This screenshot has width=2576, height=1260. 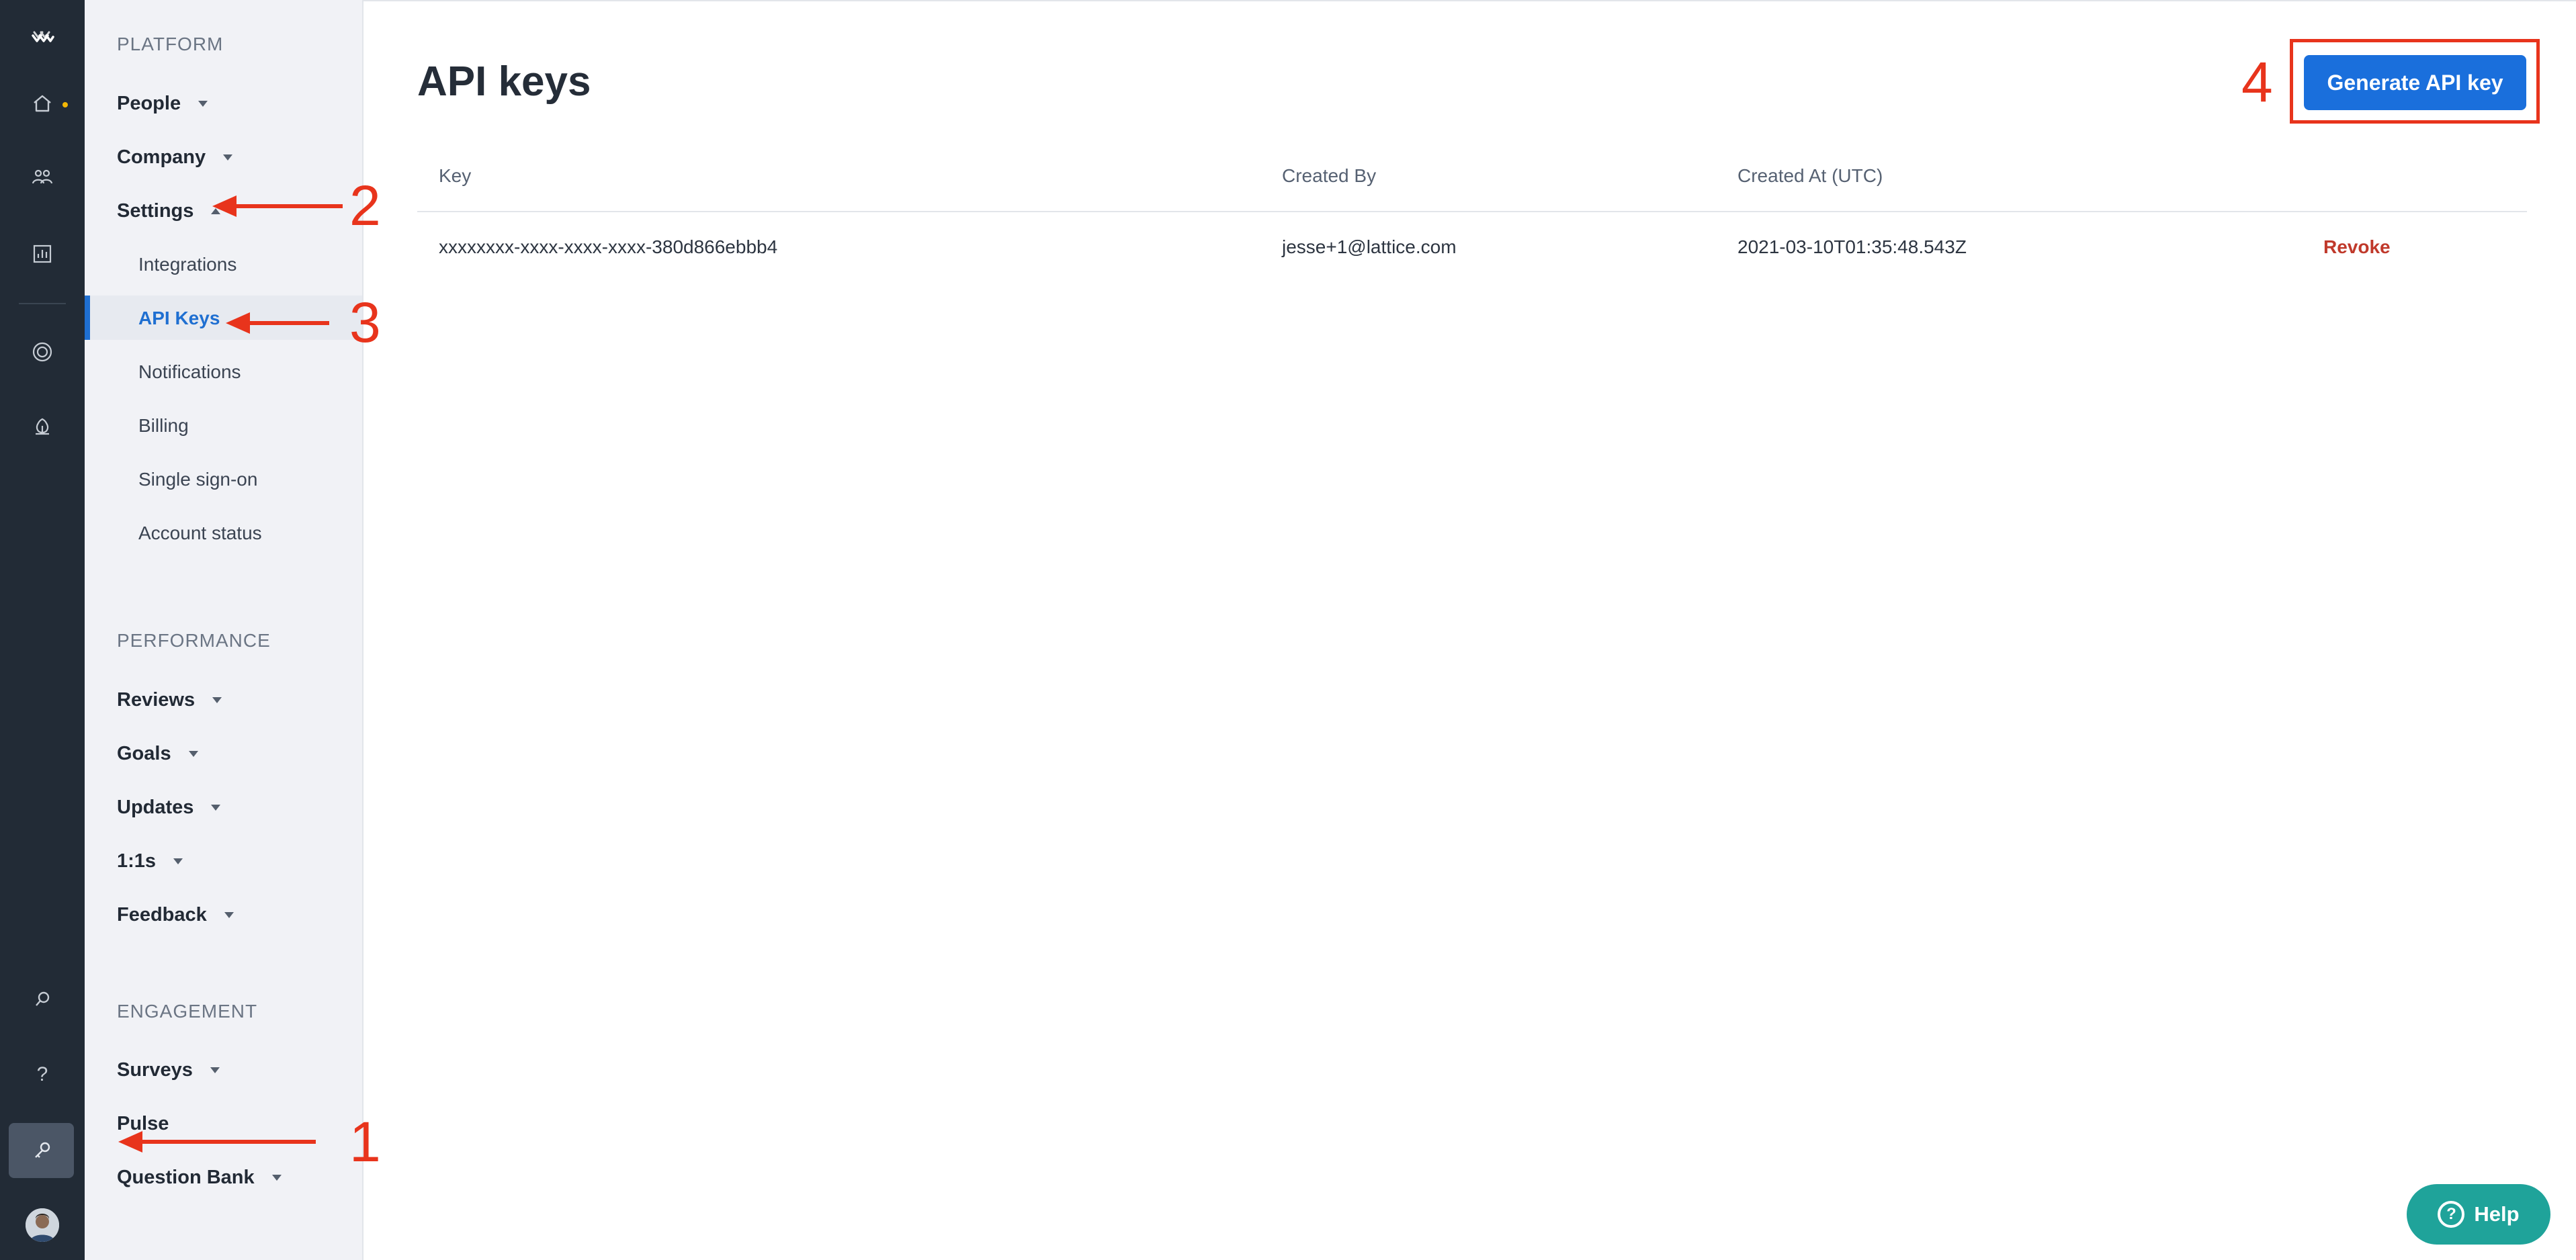 What do you see at coordinates (161, 157) in the screenshot?
I see `nav-label: Company` at bounding box center [161, 157].